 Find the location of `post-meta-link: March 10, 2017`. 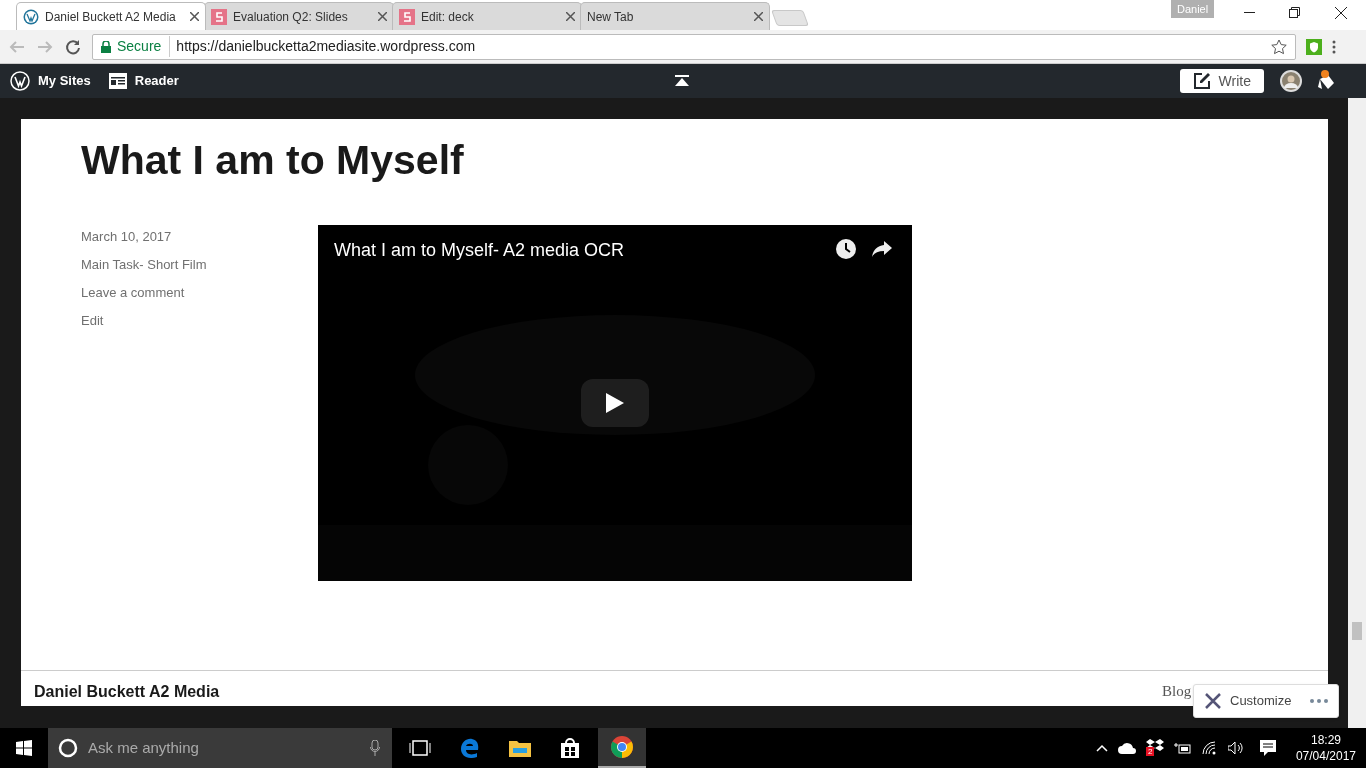

post-meta-link: March 10, 2017 is located at coordinates (144, 237).